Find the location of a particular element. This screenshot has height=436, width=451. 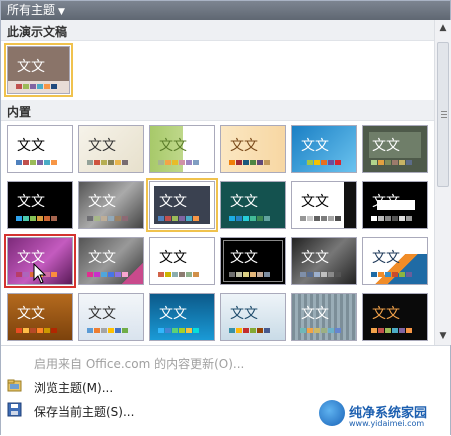

scroll-down-icon: ▼ is located at coordinates (443, 336).